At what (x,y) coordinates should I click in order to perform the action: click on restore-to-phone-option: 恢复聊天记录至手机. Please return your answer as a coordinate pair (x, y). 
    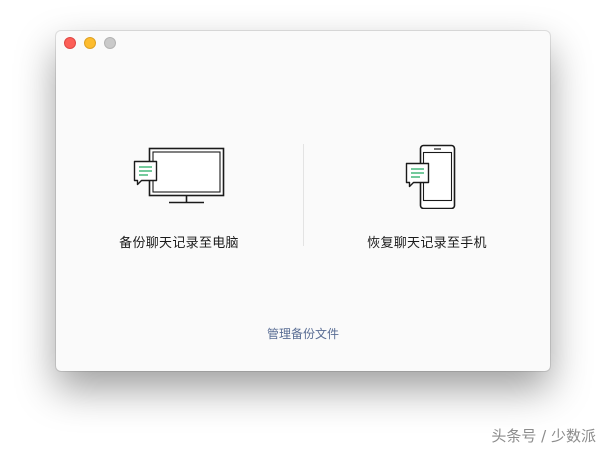
    Looking at the image, I should click on (427, 196).